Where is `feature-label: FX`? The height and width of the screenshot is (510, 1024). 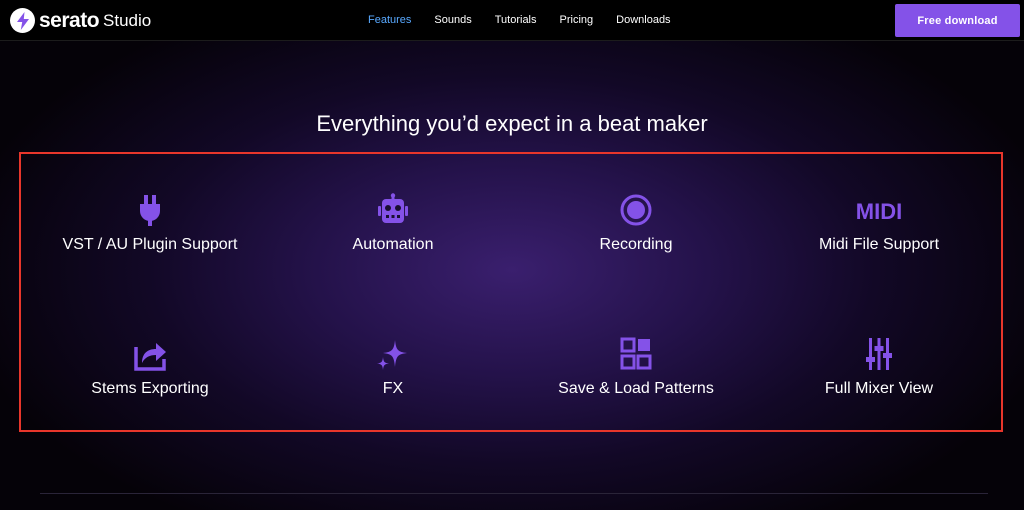
feature-label: FX is located at coordinates (393, 388).